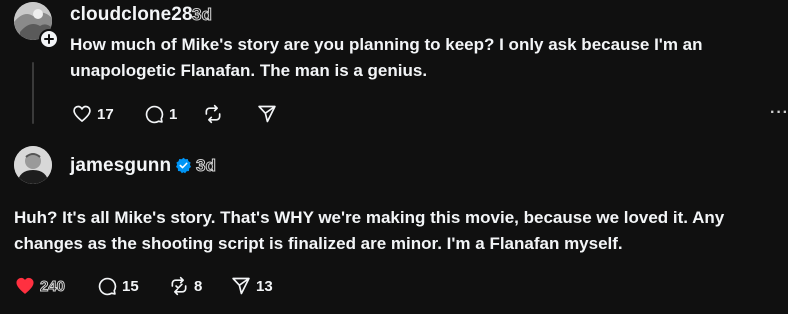 This screenshot has height=314, width=788. I want to click on heart-filled-icon, so click(25, 285).